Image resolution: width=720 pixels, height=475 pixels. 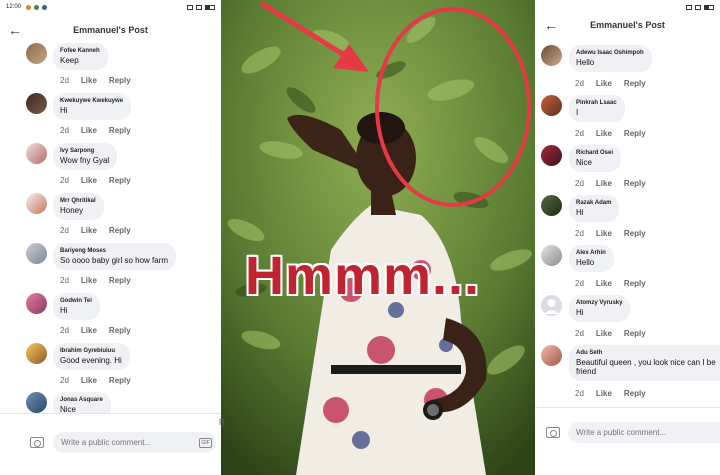 I want to click on comment-text-line: Beautiful queen , you look nice can I be, so click(x=646, y=362).